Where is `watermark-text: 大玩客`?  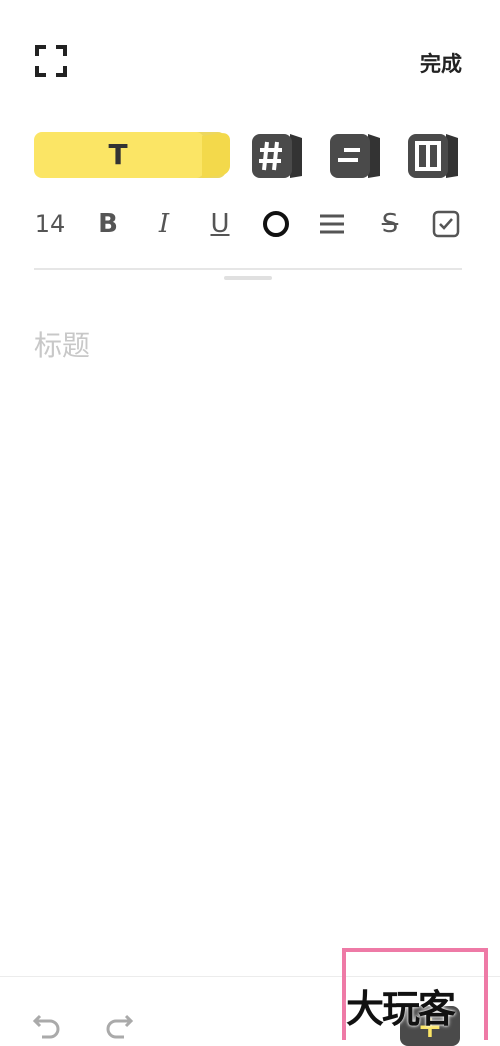 watermark-text: 大玩客 is located at coordinates (401, 1009).